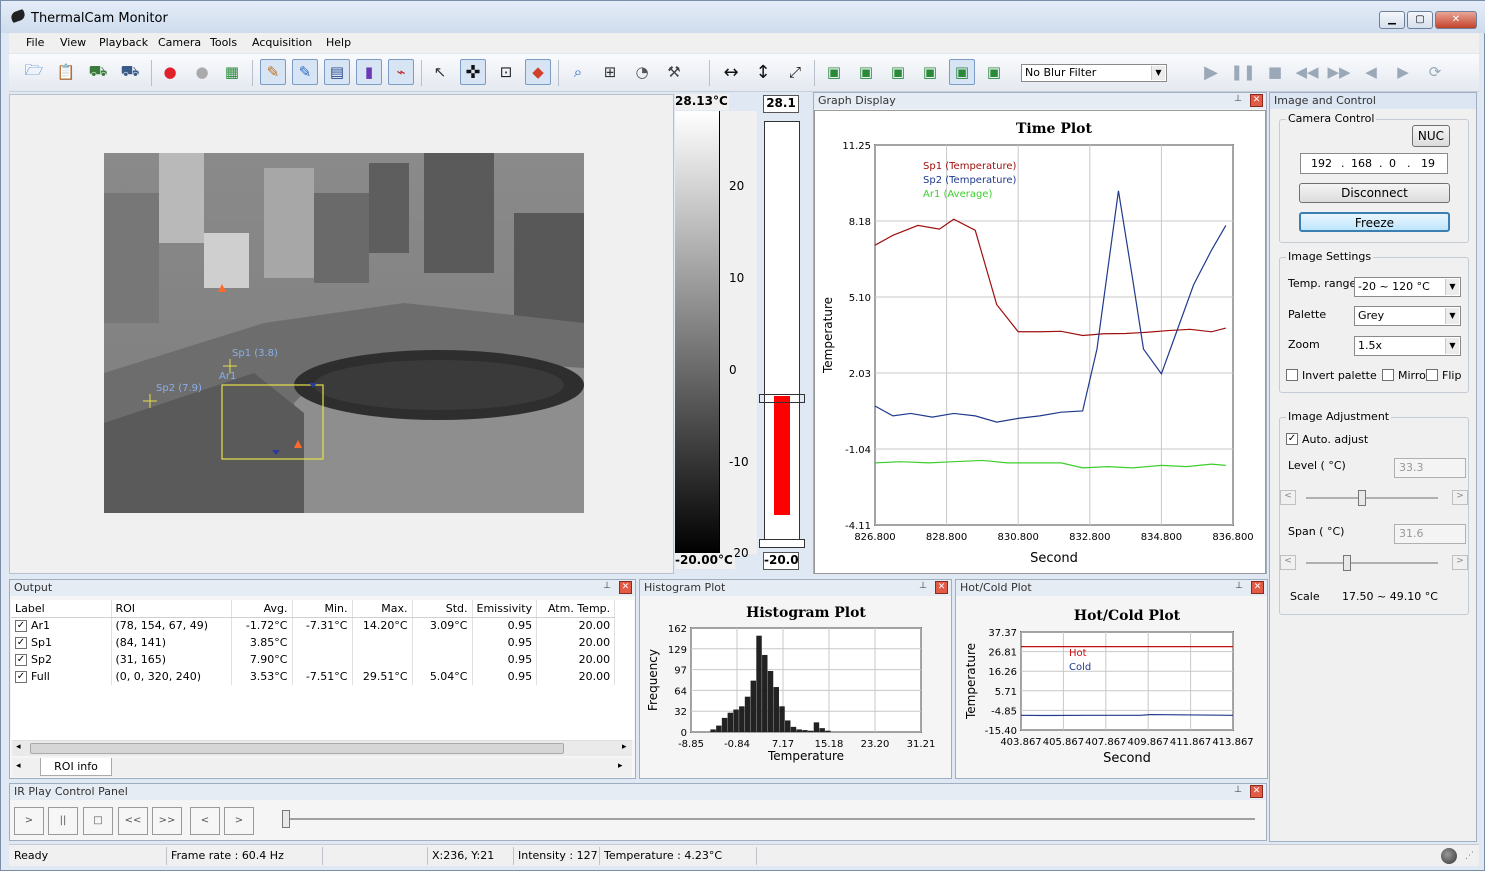 This screenshot has width=1485, height=871. What do you see at coordinates (1460, 497) in the screenshot?
I see `level-right-arrow-icon: >` at bounding box center [1460, 497].